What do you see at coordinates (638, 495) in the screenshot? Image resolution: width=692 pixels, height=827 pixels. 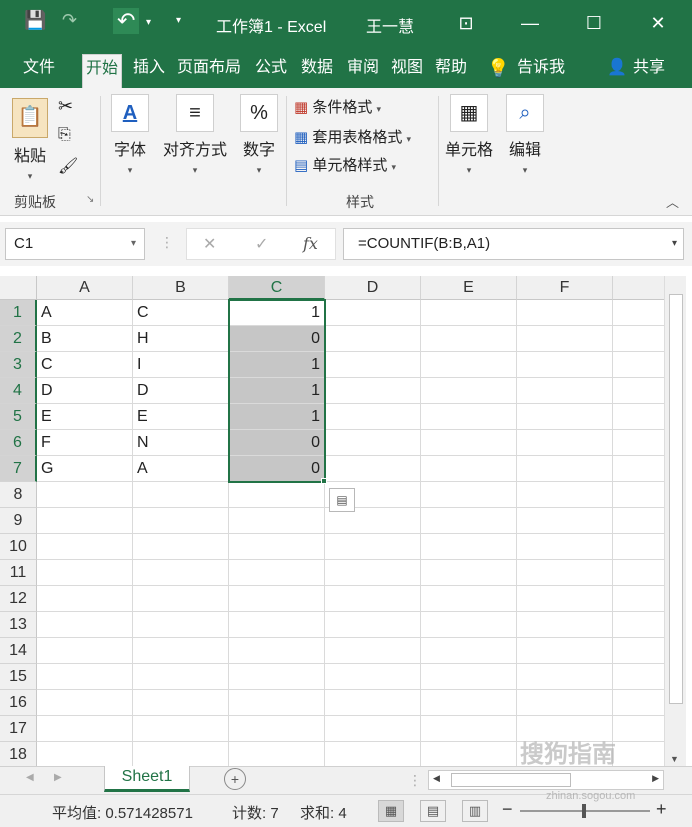 I see `cell-g8` at bounding box center [638, 495].